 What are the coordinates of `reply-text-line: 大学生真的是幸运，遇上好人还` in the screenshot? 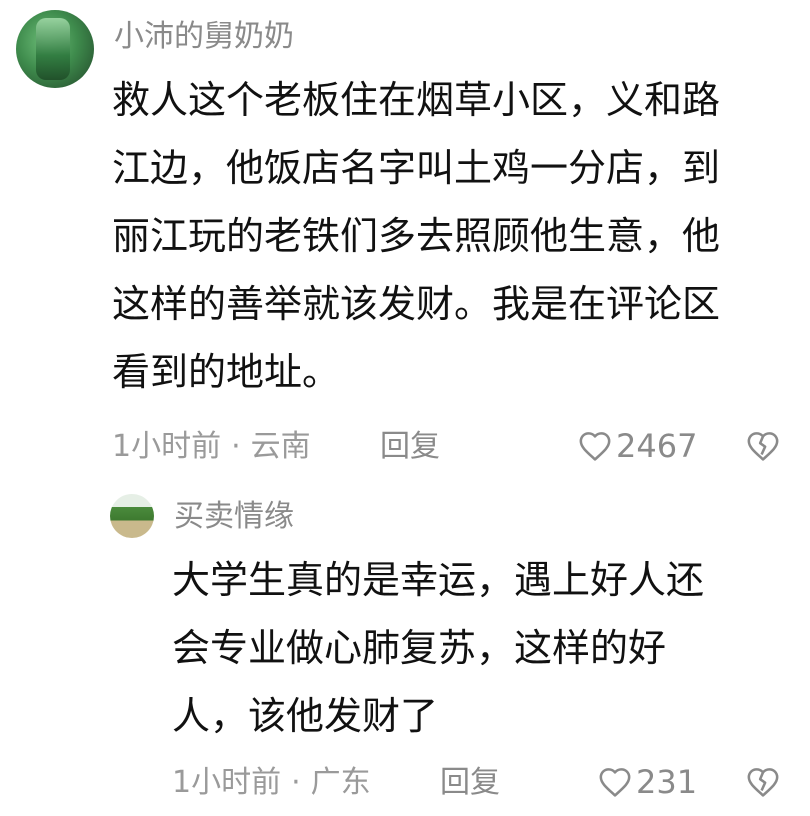 It's located at (438, 580).